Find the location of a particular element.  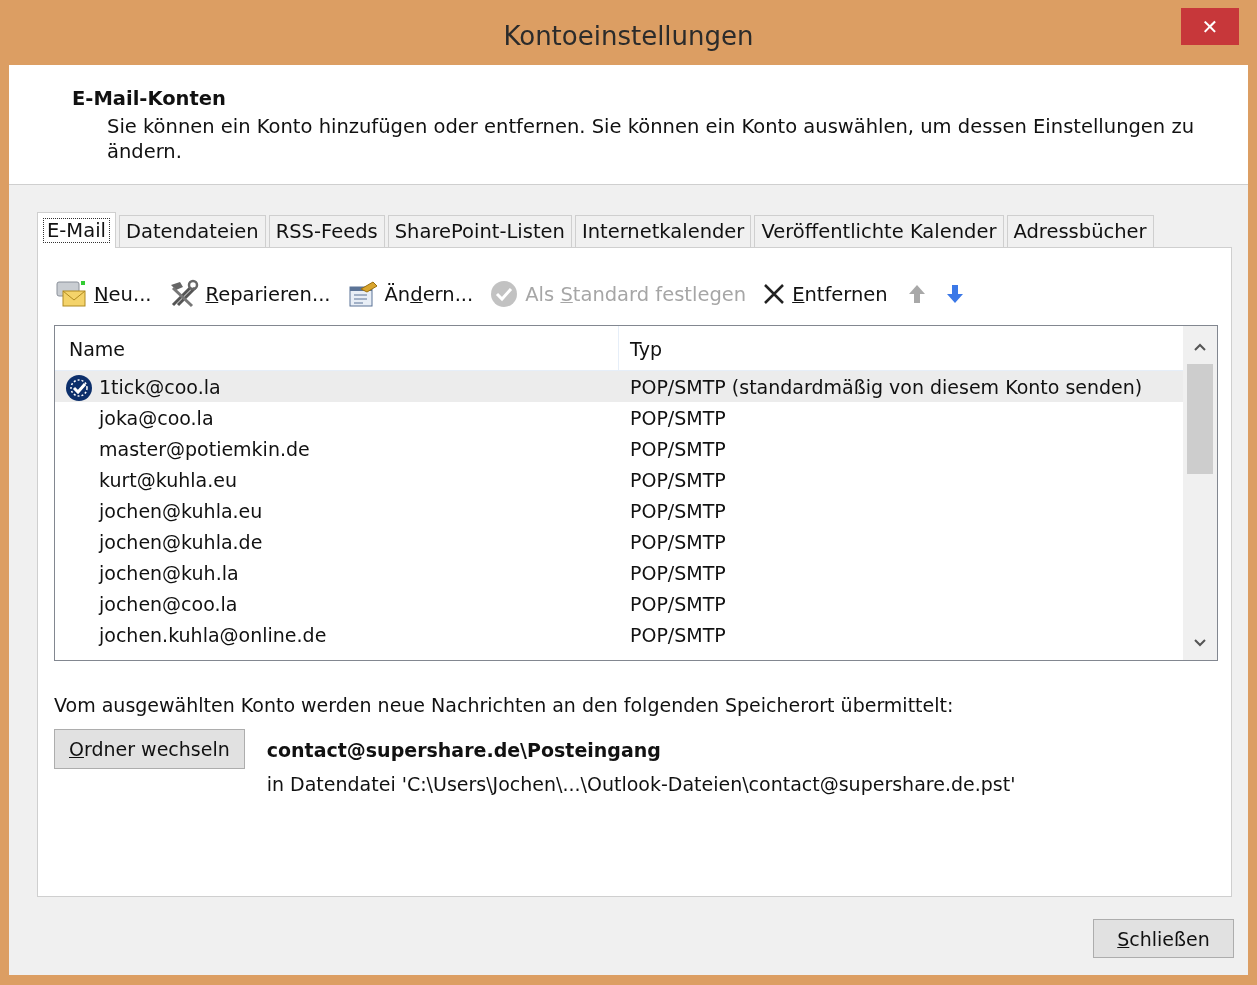

tab: Internetkalender is located at coordinates (663, 231).